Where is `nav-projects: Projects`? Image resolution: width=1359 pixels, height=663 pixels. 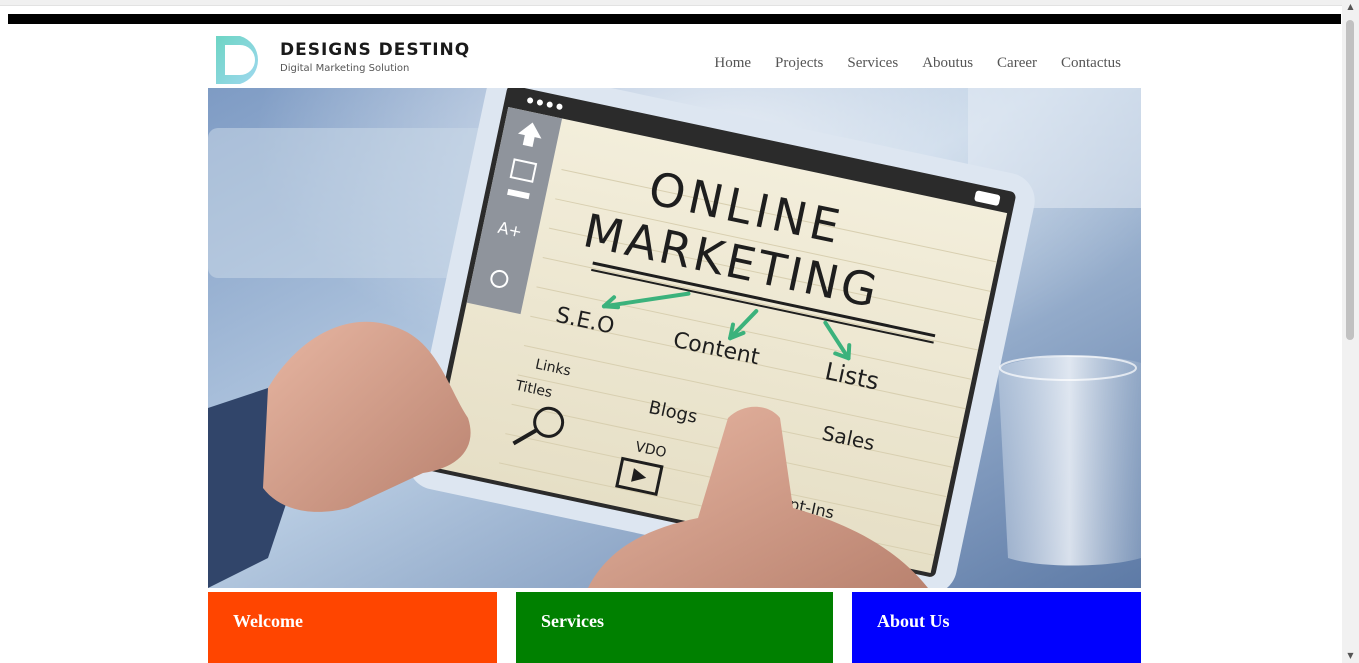 nav-projects: Projects is located at coordinates (799, 63).